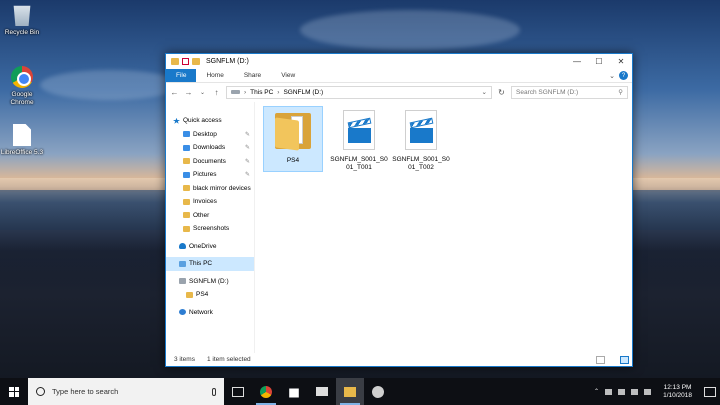 Image resolution: width=720 pixels, height=405 pixels. I want to click on pictures-folder-icon, so click(186, 174).